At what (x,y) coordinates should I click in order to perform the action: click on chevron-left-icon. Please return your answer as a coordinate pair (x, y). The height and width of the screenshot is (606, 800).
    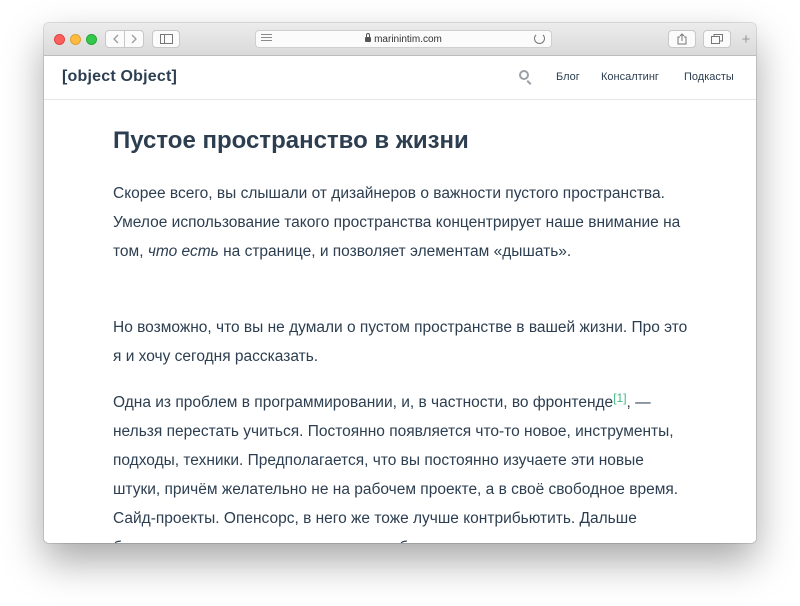
    Looking at the image, I should click on (115, 39).